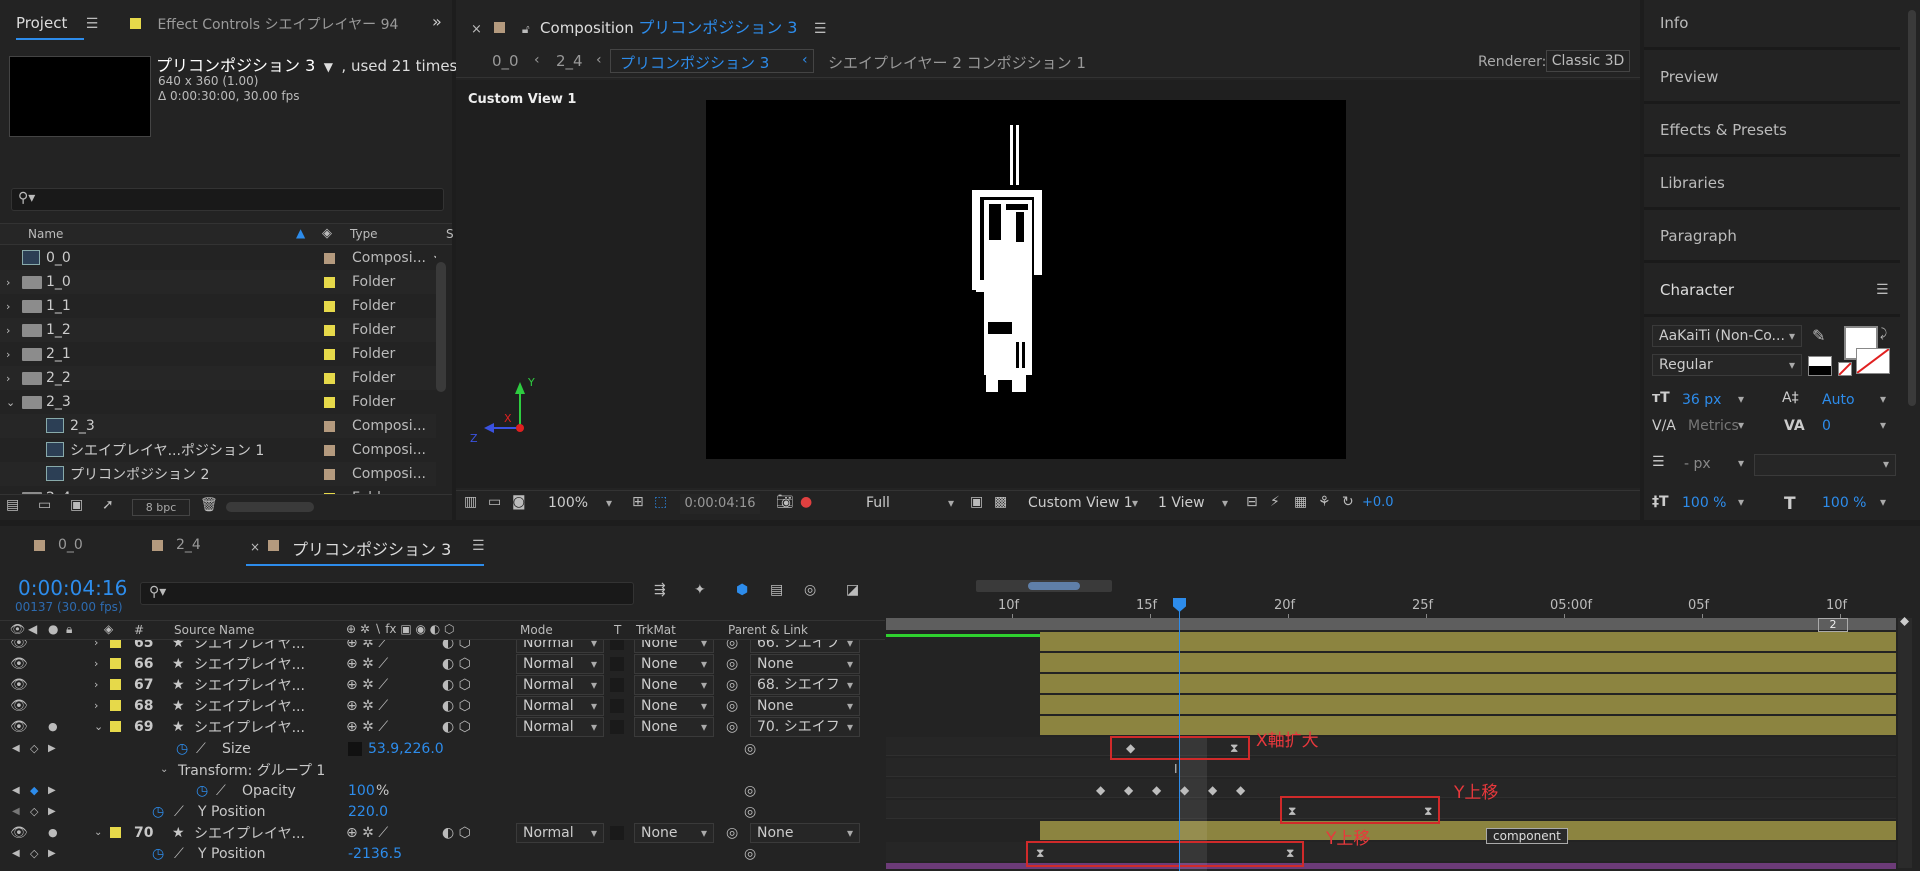 This screenshot has height=871, width=1920. I want to click on reset-exposure-icon: ↻, so click(1348, 502).